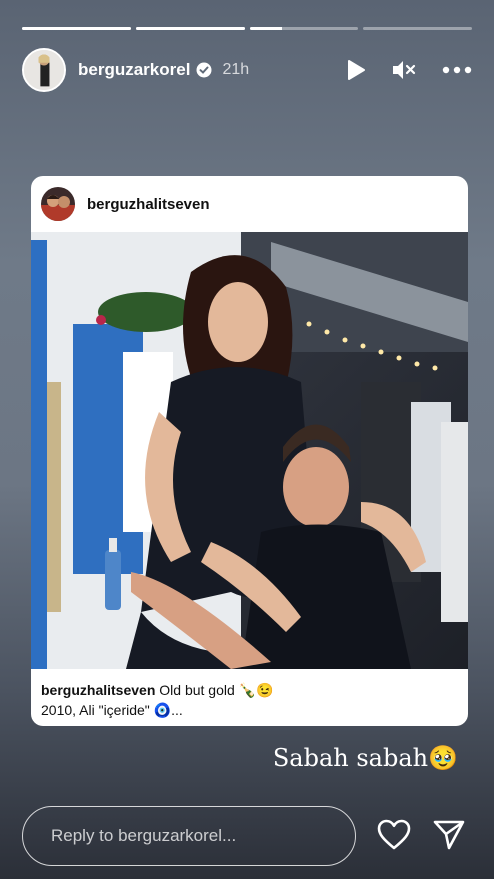 Image resolution: width=494 pixels, height=879 pixels. I want to click on story-text-overlay: Sabah sabah🥹, so click(365, 758).